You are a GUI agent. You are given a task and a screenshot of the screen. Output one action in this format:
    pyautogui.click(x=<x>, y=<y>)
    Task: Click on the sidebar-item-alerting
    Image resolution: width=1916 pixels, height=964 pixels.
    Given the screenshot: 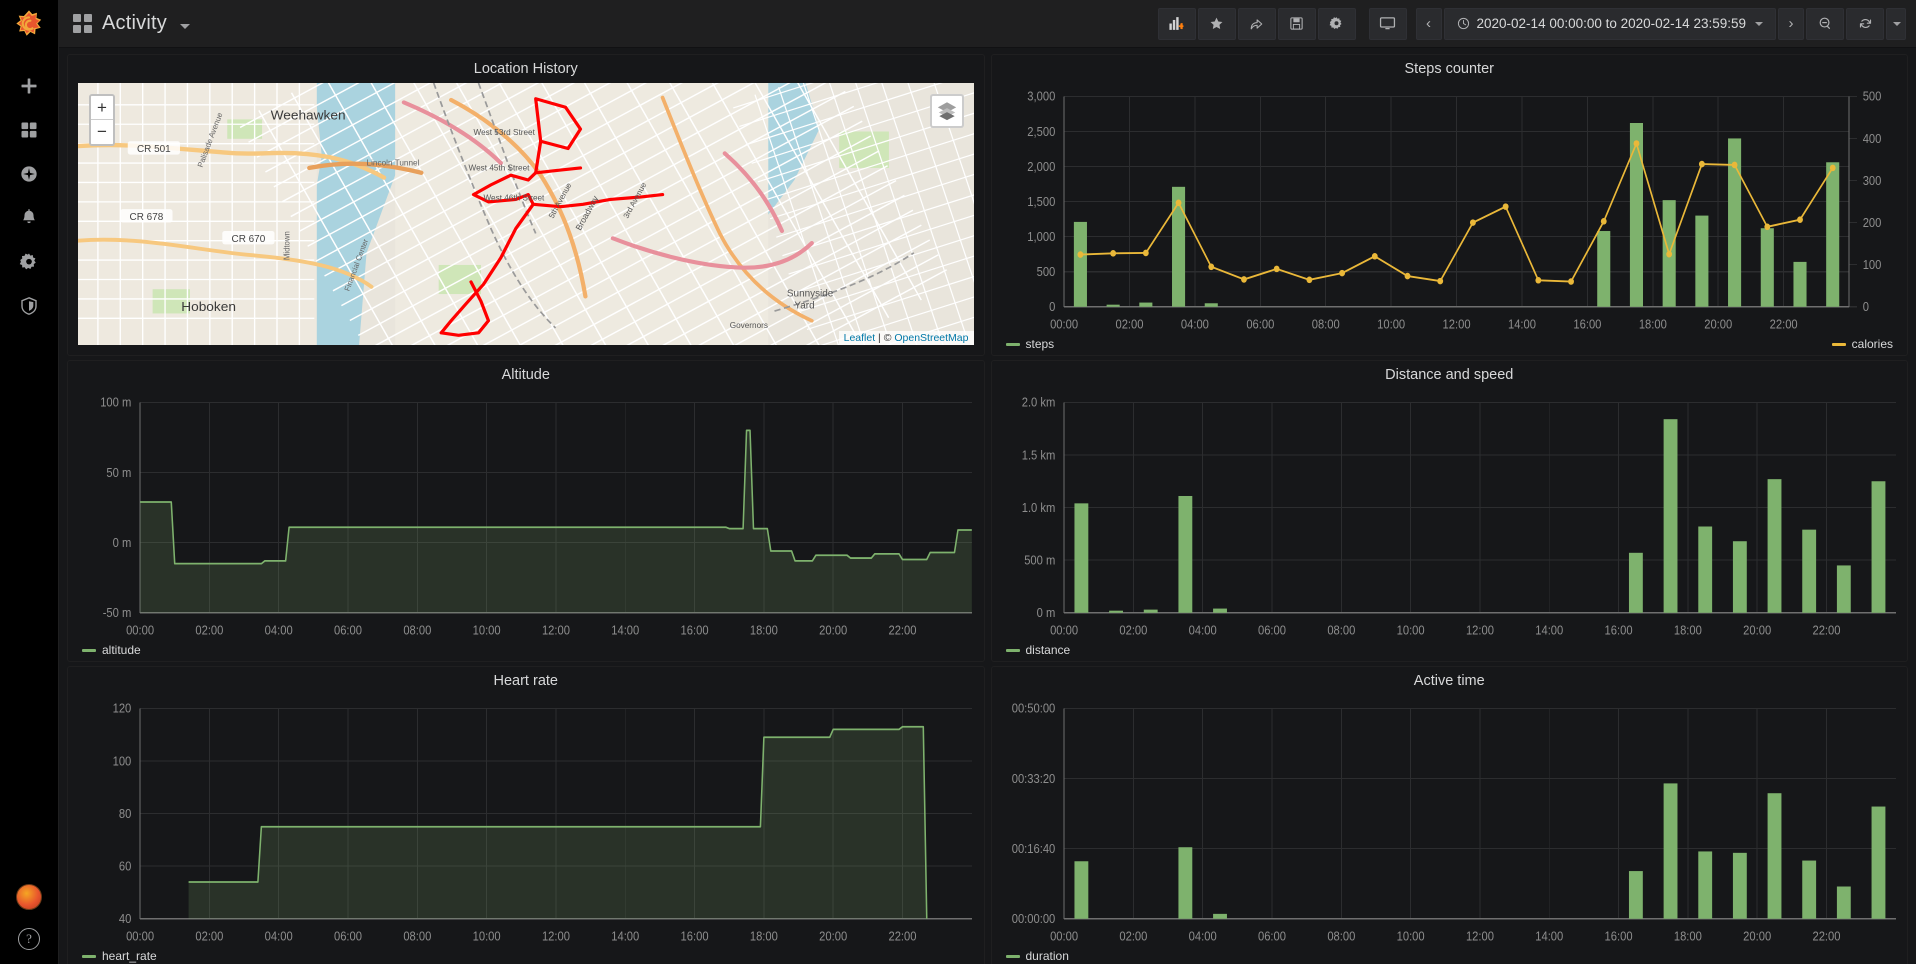 What is the action you would take?
    pyautogui.click(x=29, y=218)
    